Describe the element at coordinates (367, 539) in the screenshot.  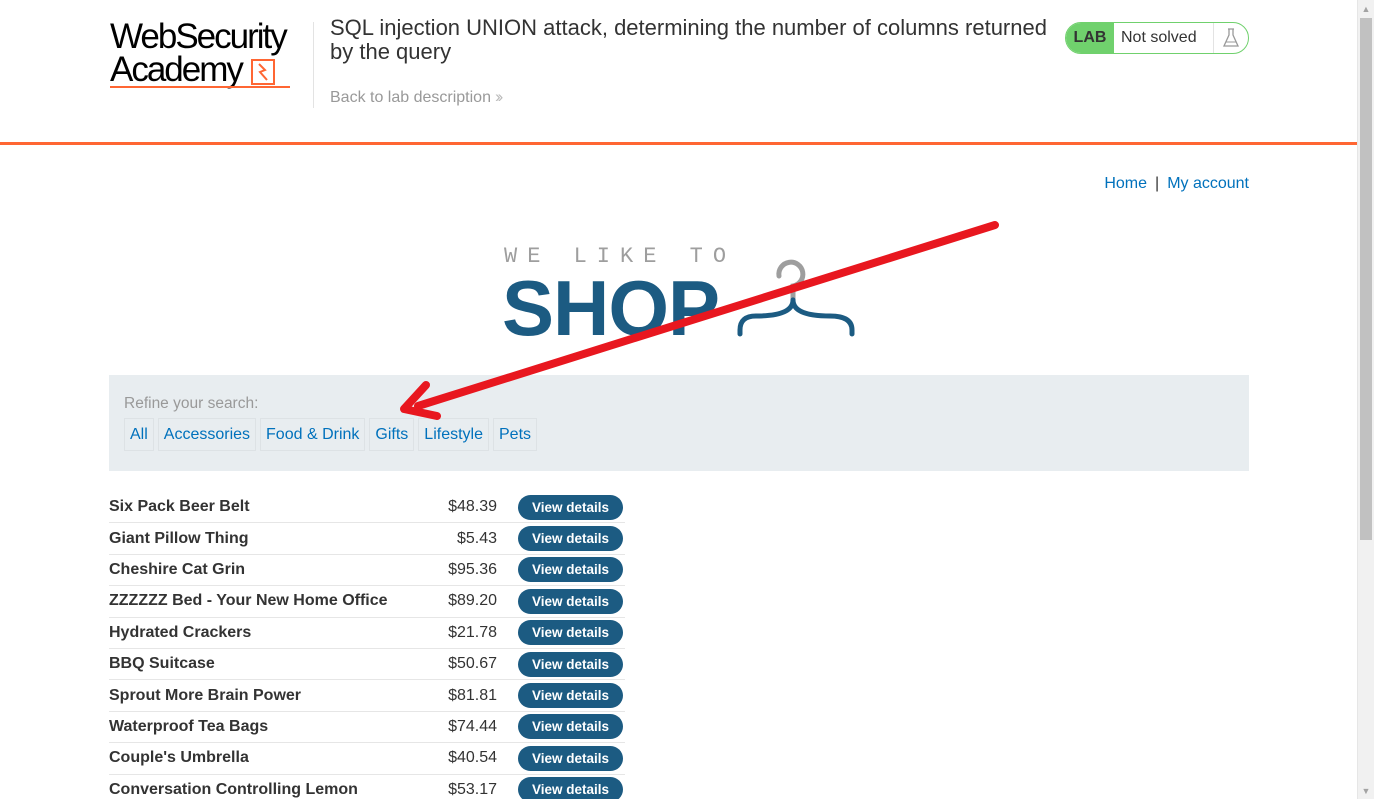
I see `table-row: Giant Pillow Thing $5.43 View details` at that location.